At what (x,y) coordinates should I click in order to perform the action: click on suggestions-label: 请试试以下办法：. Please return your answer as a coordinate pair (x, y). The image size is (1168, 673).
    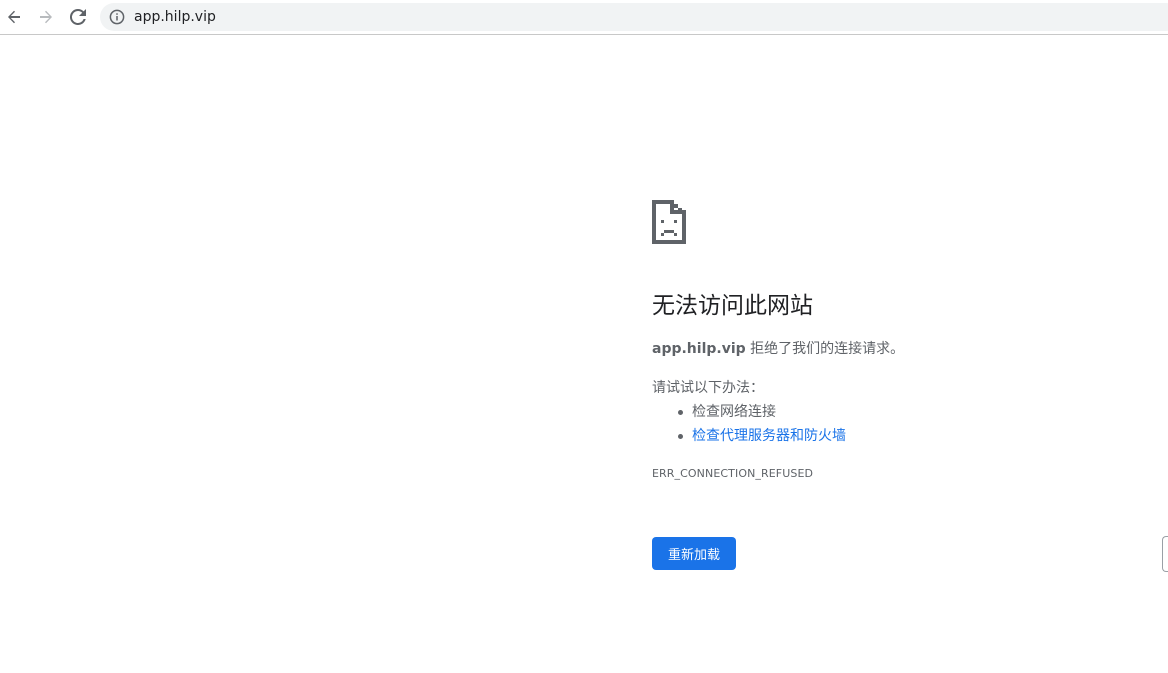
    Looking at the image, I should click on (708, 388).